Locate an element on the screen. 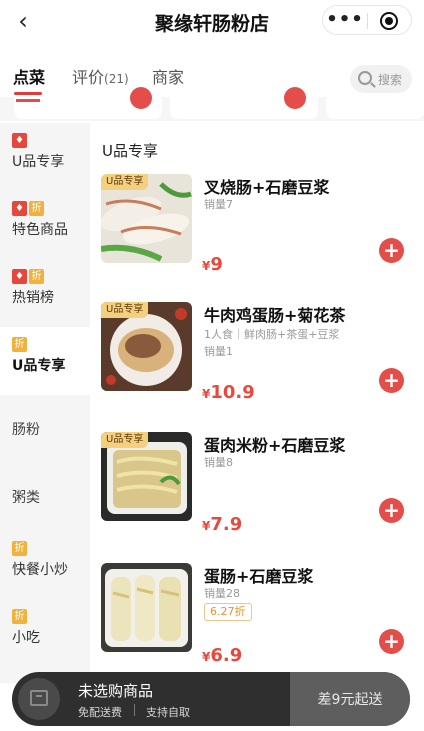  cart-bar: 未选购商品 免配送费 支持自取 差9元起送 is located at coordinates (211, 699).